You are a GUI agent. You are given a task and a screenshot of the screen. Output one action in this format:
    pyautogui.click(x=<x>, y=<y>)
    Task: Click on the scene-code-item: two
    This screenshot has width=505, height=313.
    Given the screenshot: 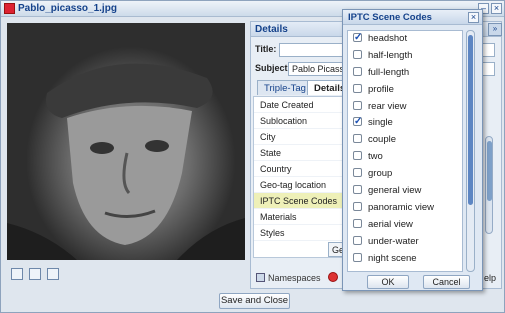 What is the action you would take?
    pyautogui.click(x=405, y=157)
    